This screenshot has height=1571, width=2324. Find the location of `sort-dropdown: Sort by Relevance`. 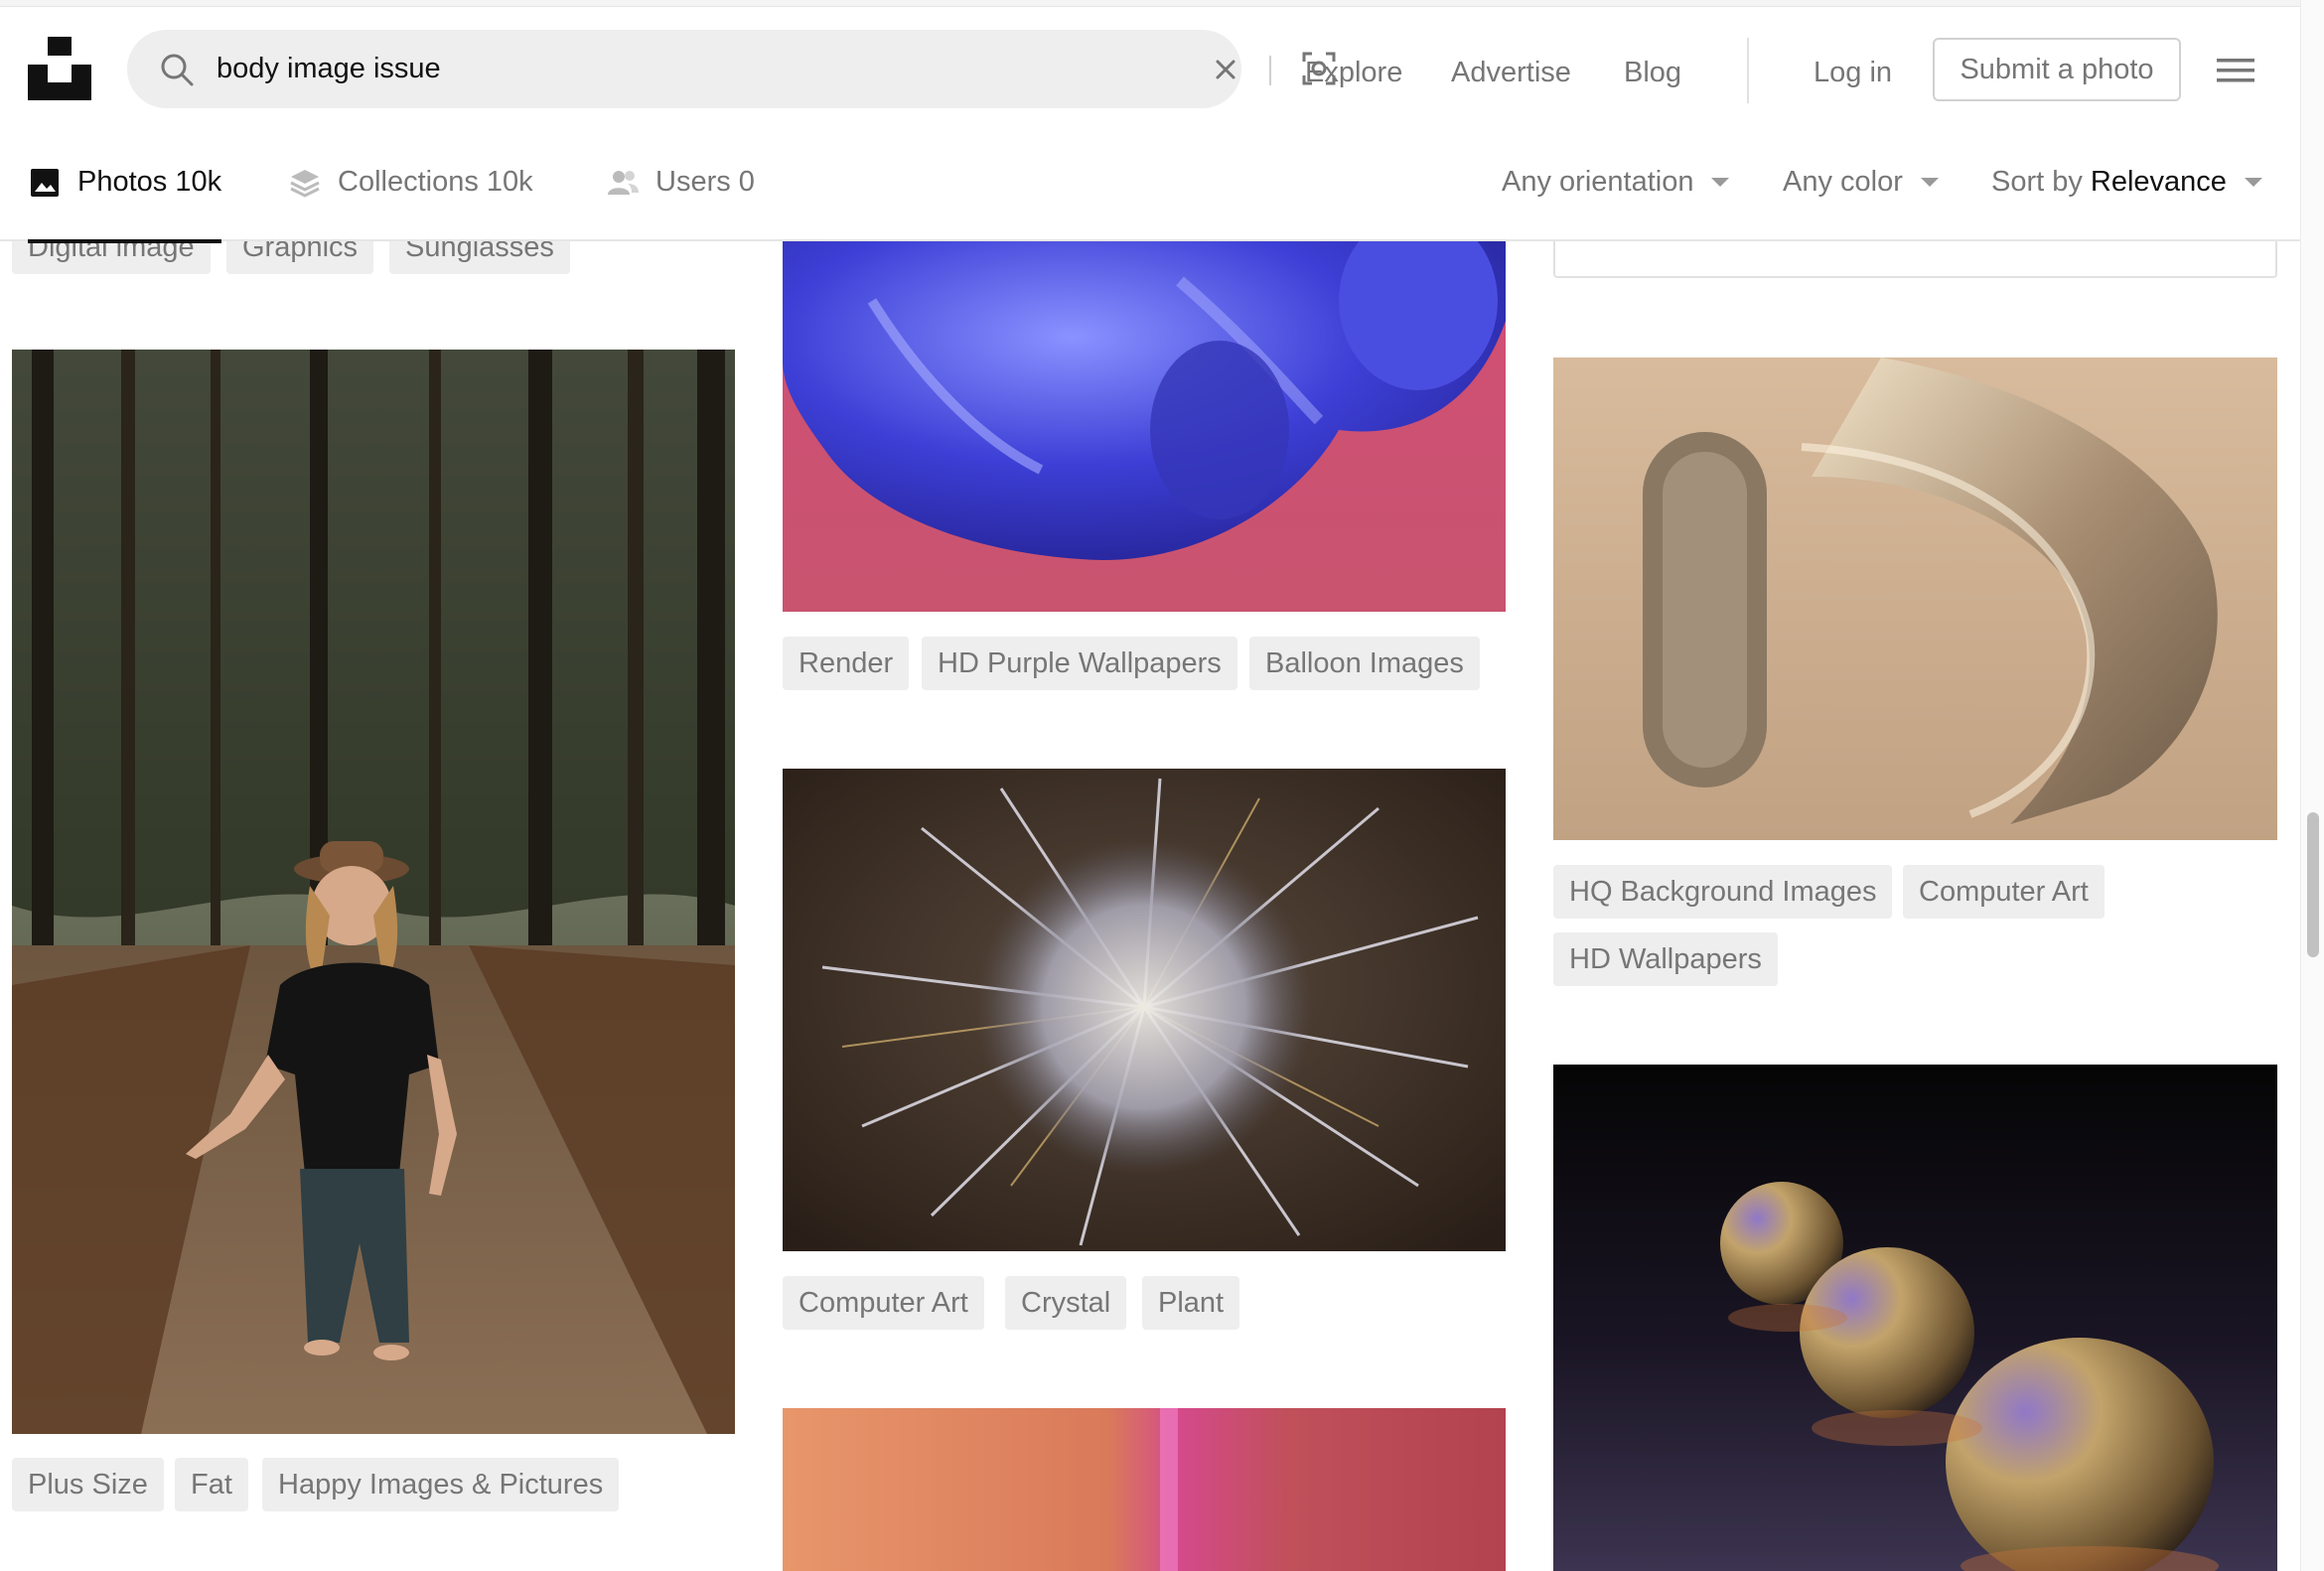

sort-dropdown: Sort by Relevance is located at coordinates (2126, 182).